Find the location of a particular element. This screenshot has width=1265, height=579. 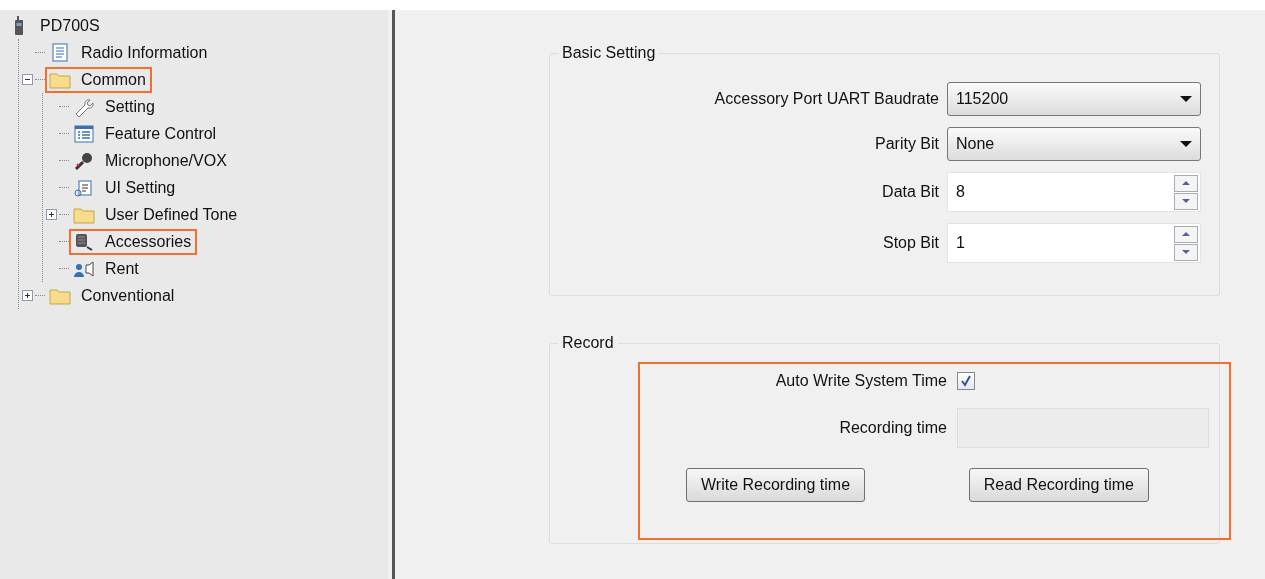

tree-item-label: UI Setting is located at coordinates (140, 187).